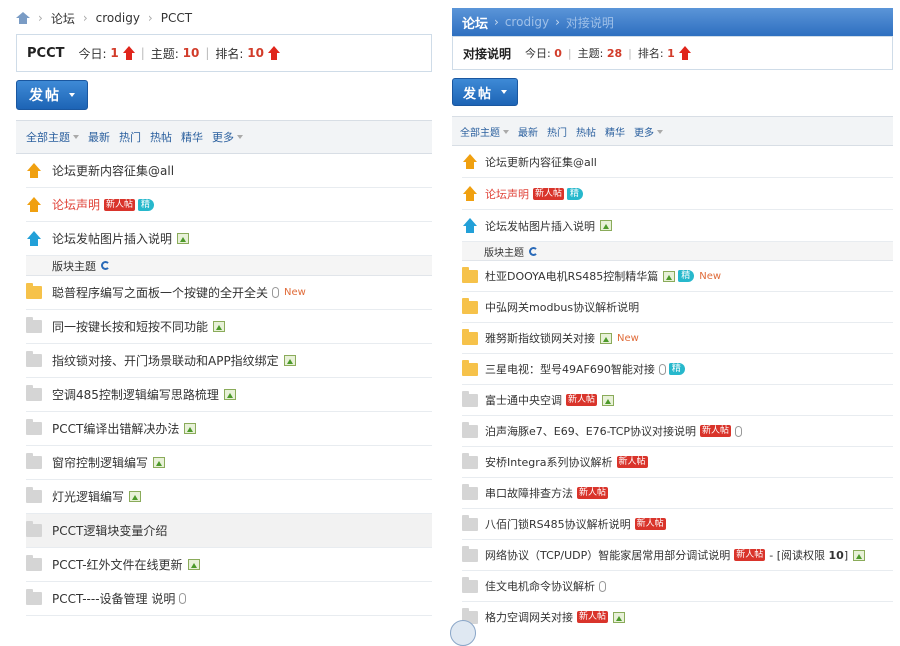 Image resolution: width=900 pixels, height=646 pixels. What do you see at coordinates (176, 18) in the screenshot?
I see `breadcrumb-current: PCCT` at bounding box center [176, 18].